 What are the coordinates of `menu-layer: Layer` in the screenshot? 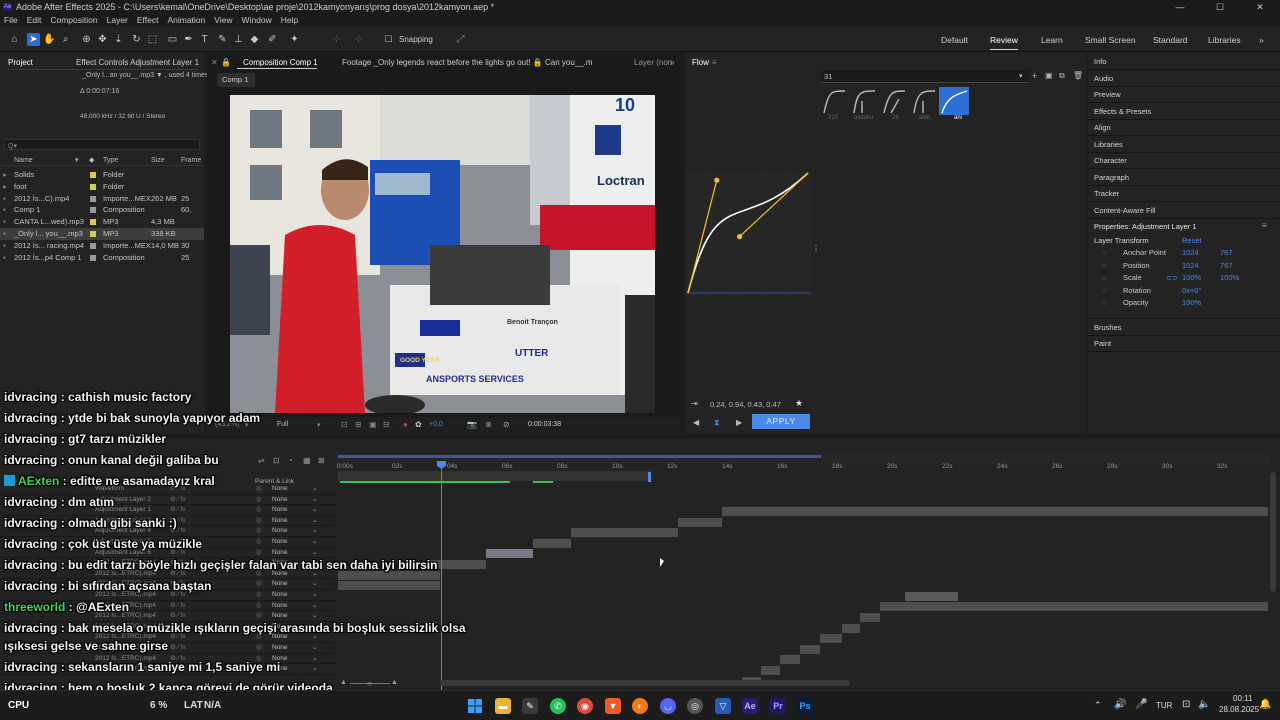 It's located at (117, 20).